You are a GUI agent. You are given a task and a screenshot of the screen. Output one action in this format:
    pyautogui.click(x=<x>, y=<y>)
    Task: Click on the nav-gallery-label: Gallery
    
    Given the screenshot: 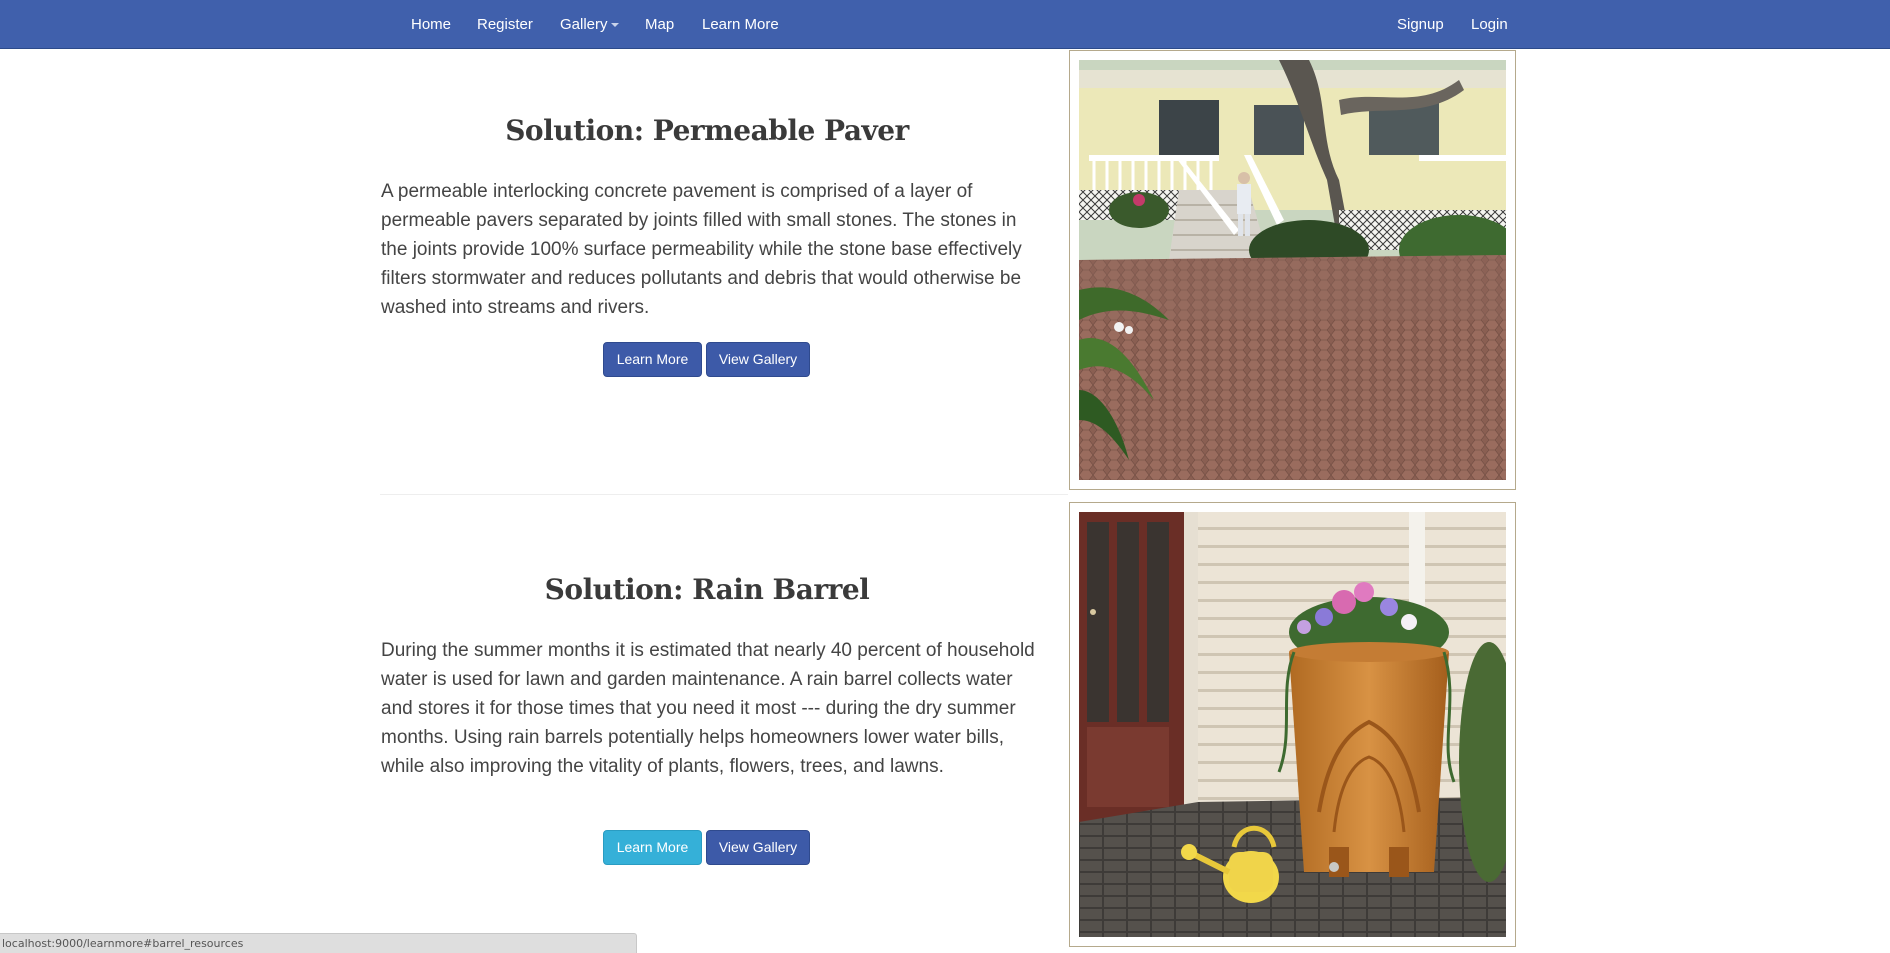 What is the action you would take?
    pyautogui.click(x=584, y=24)
    